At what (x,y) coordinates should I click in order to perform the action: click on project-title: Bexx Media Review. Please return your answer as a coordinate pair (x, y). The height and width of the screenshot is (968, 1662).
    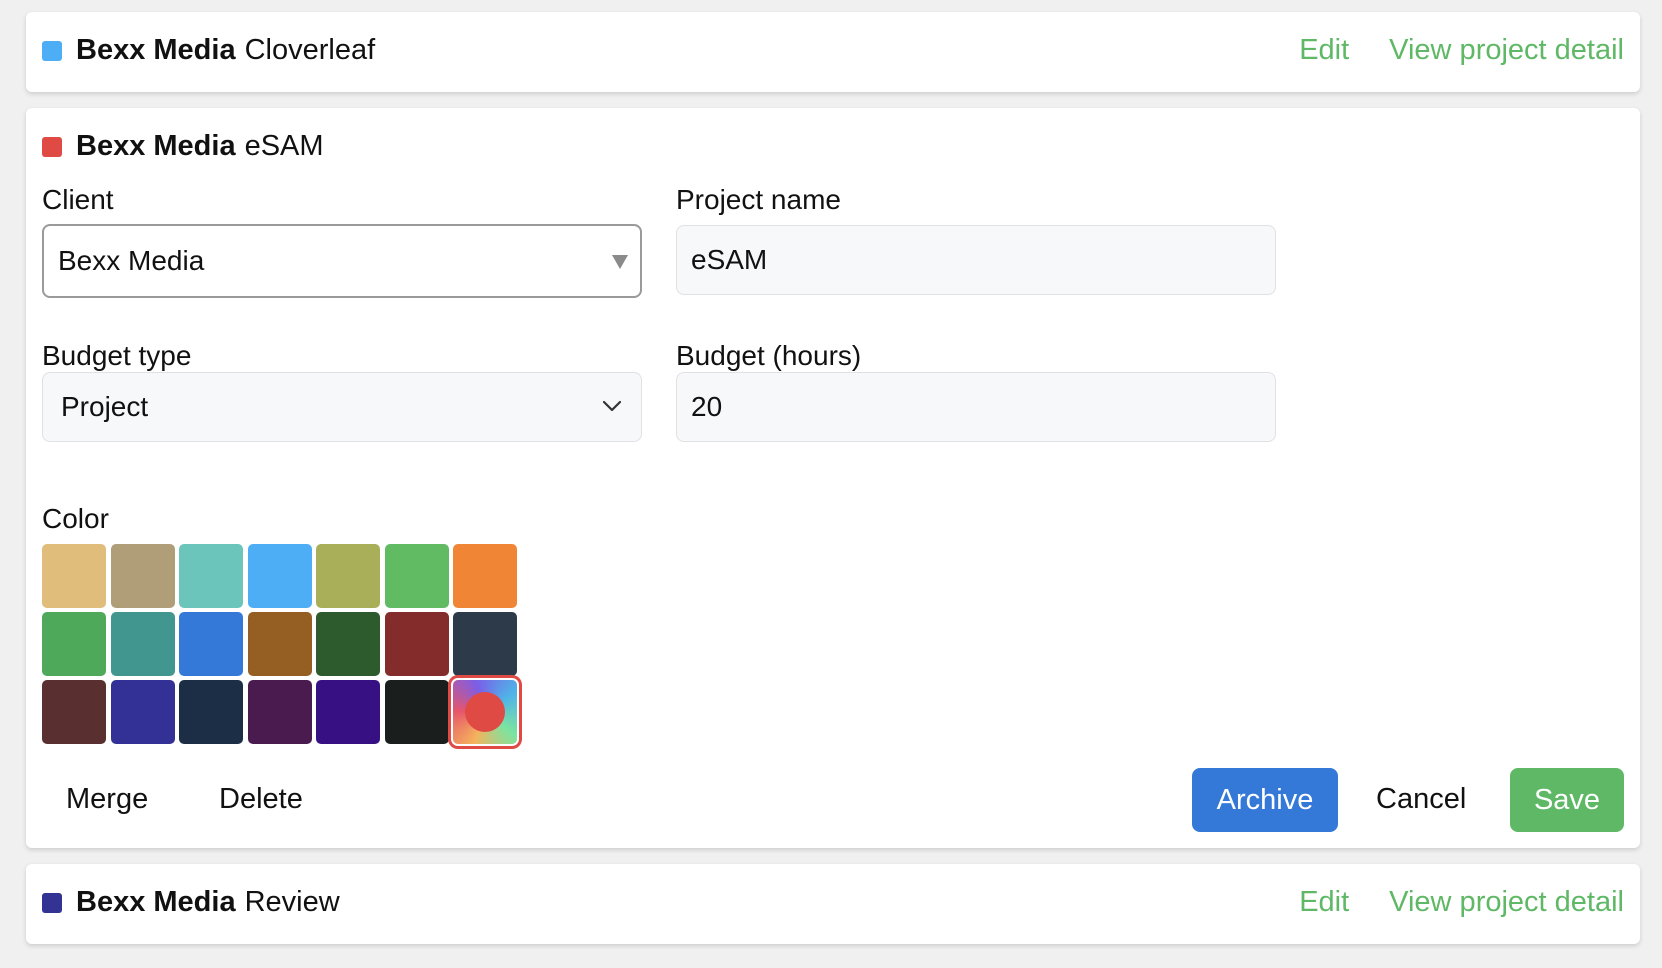
    Looking at the image, I should click on (191, 902).